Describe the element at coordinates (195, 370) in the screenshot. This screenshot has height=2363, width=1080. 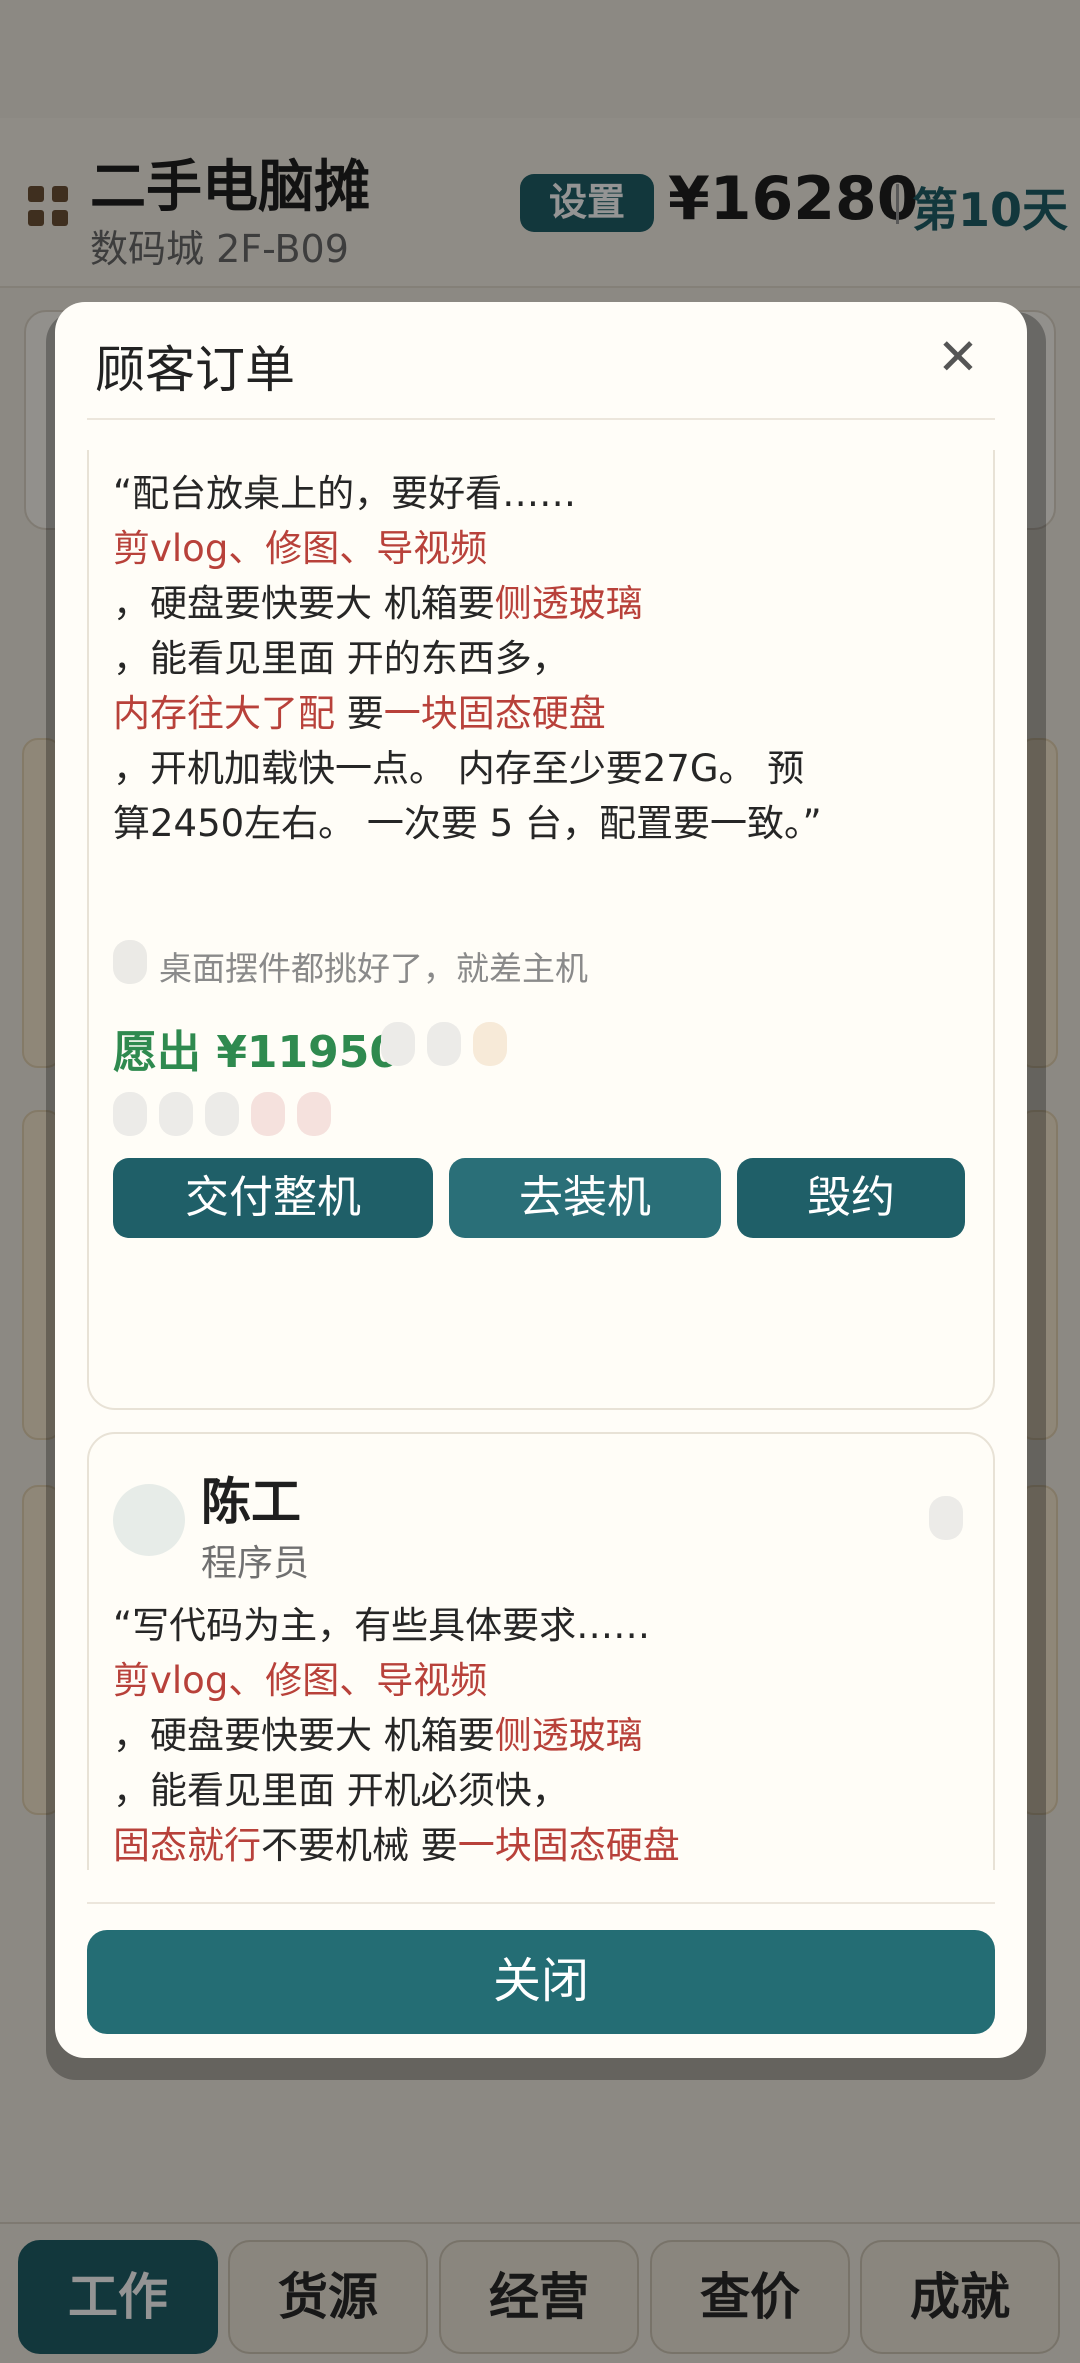
I see `modal-title: 顾客订单` at that location.